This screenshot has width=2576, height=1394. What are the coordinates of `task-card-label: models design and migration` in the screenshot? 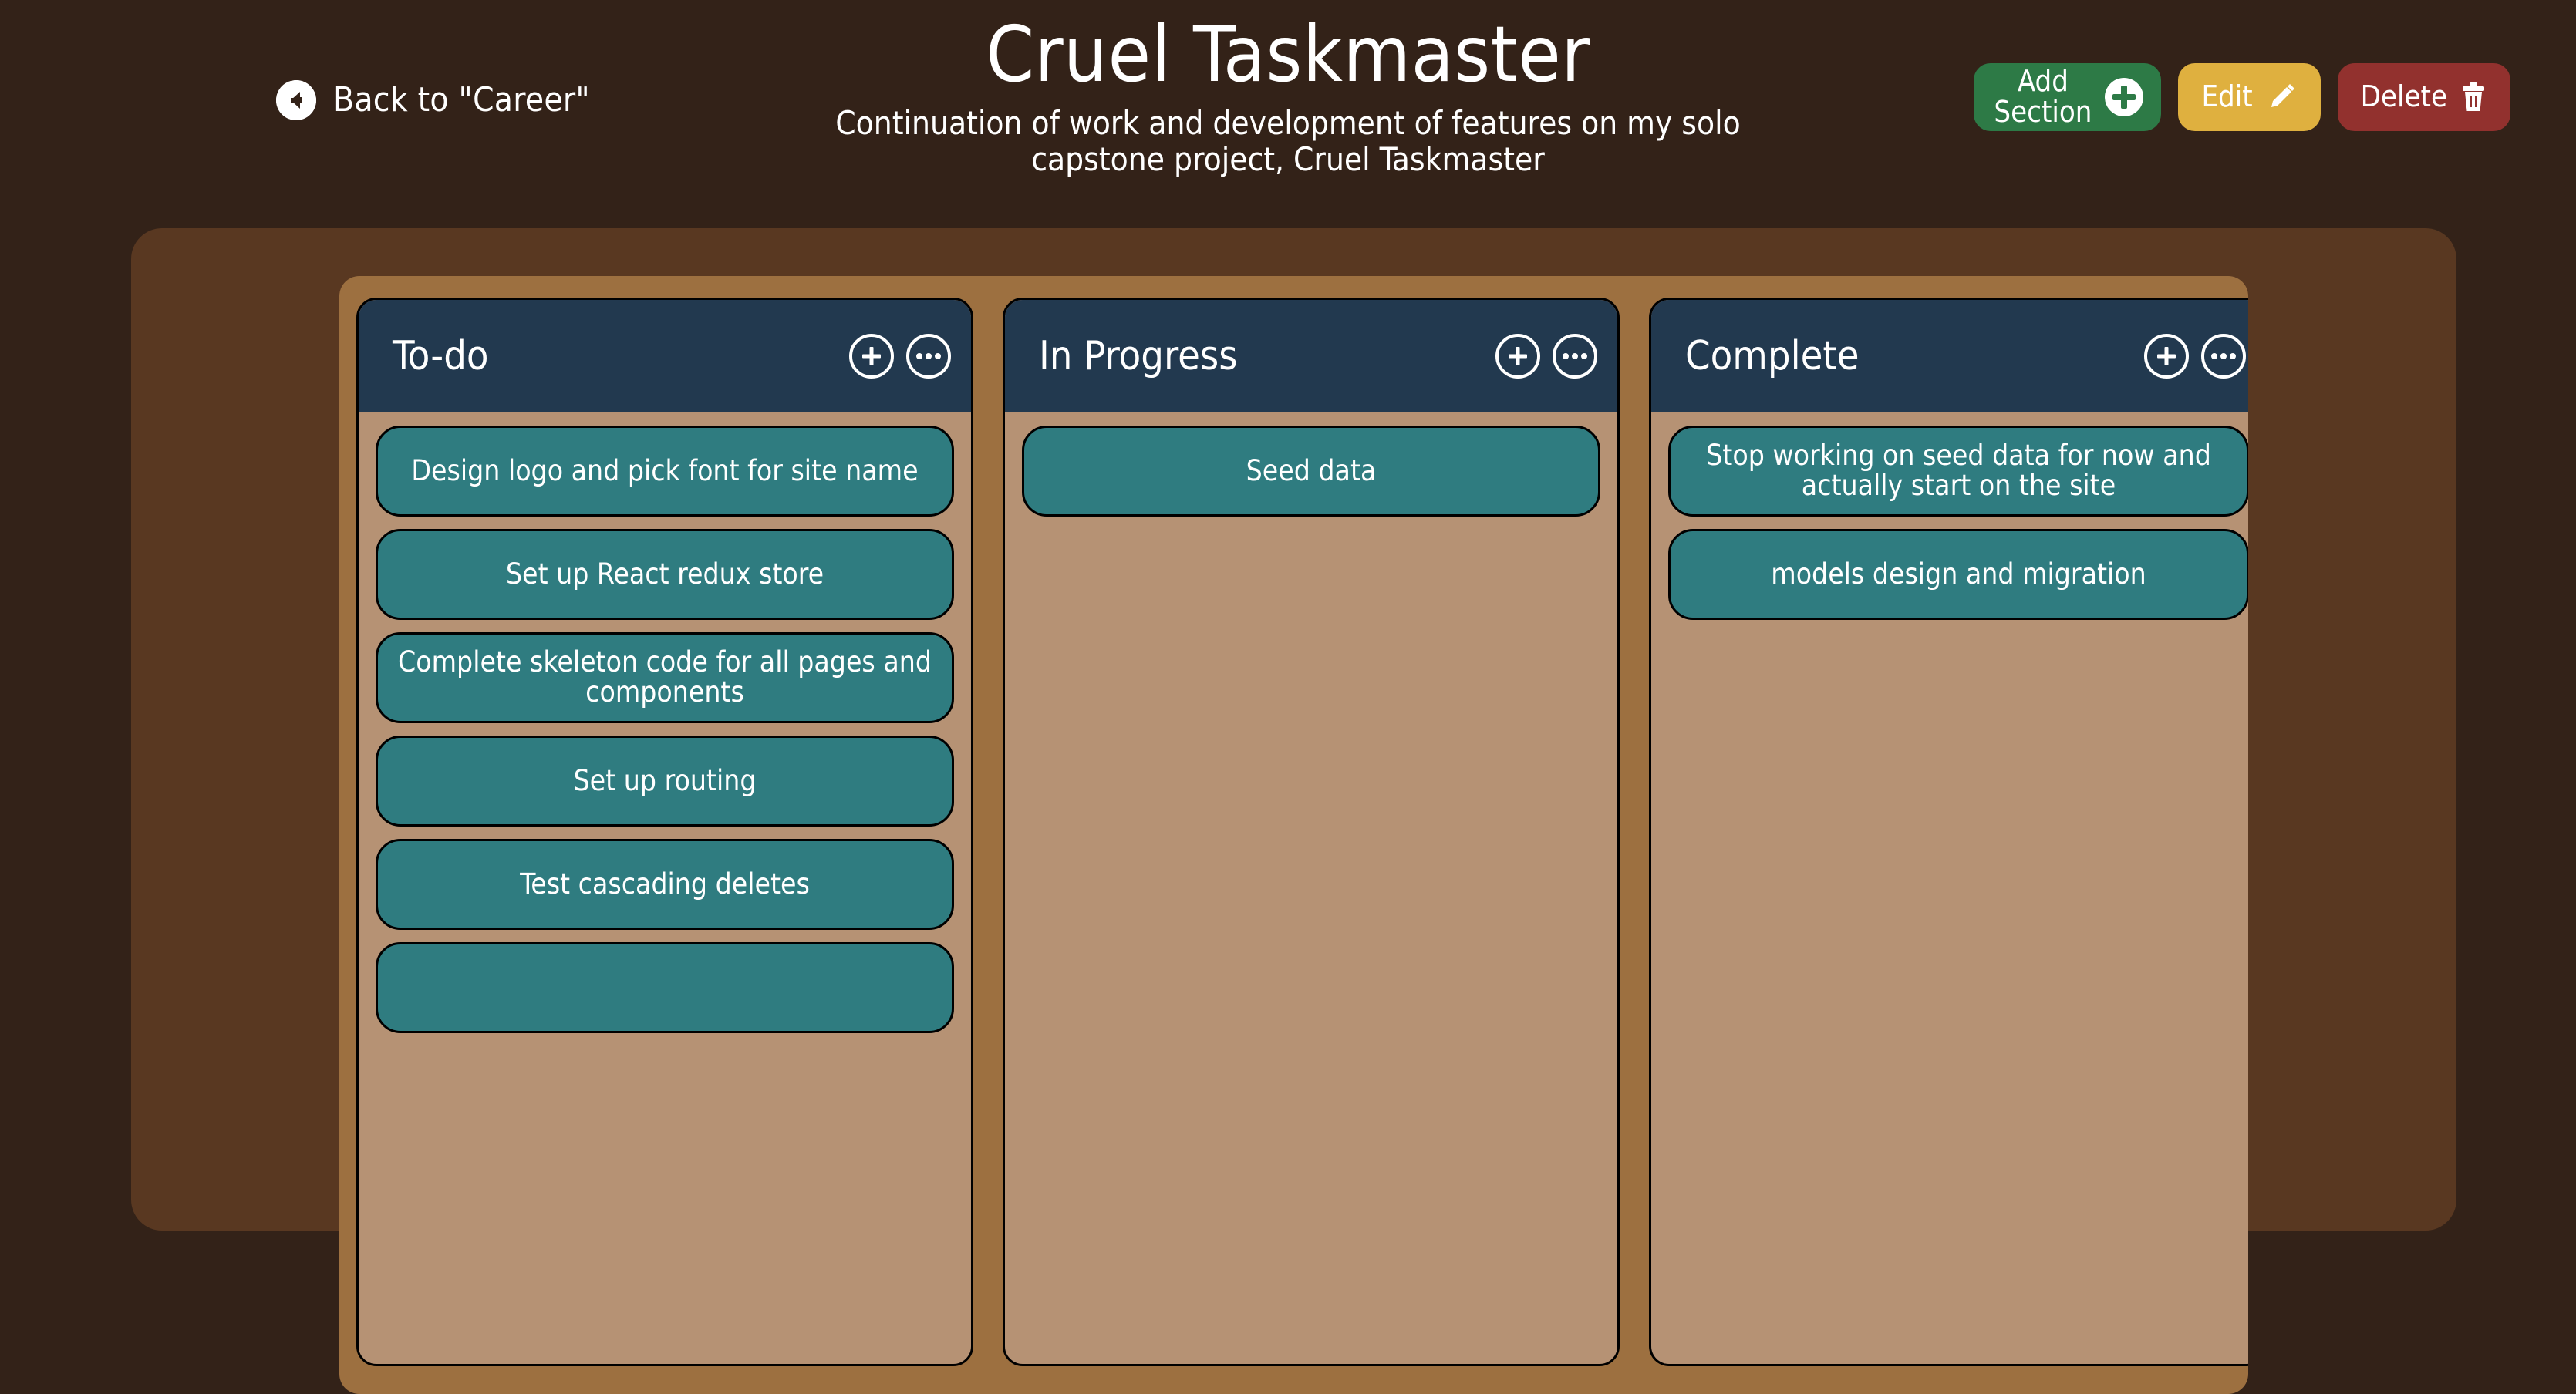 It's located at (1958, 574).